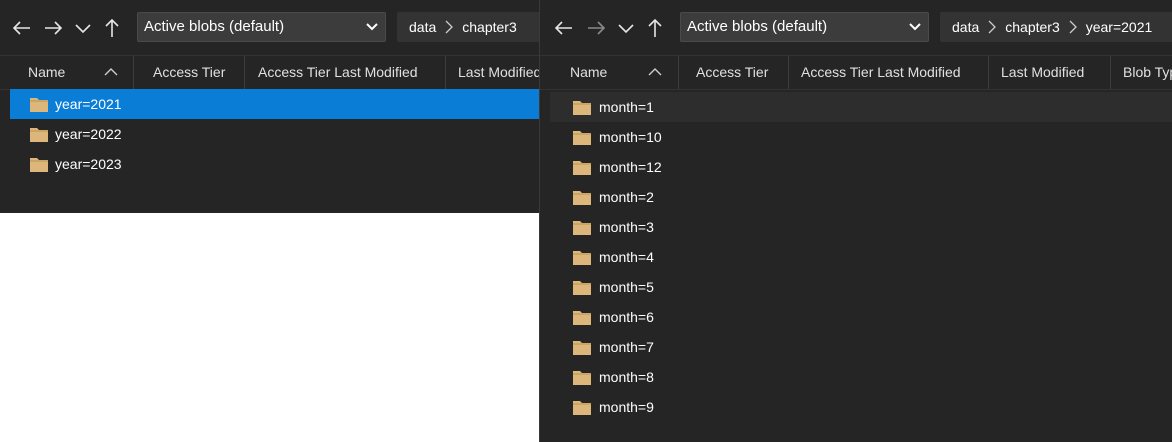 The height and width of the screenshot is (442, 1172). I want to click on list-item: month=3, so click(861, 227).